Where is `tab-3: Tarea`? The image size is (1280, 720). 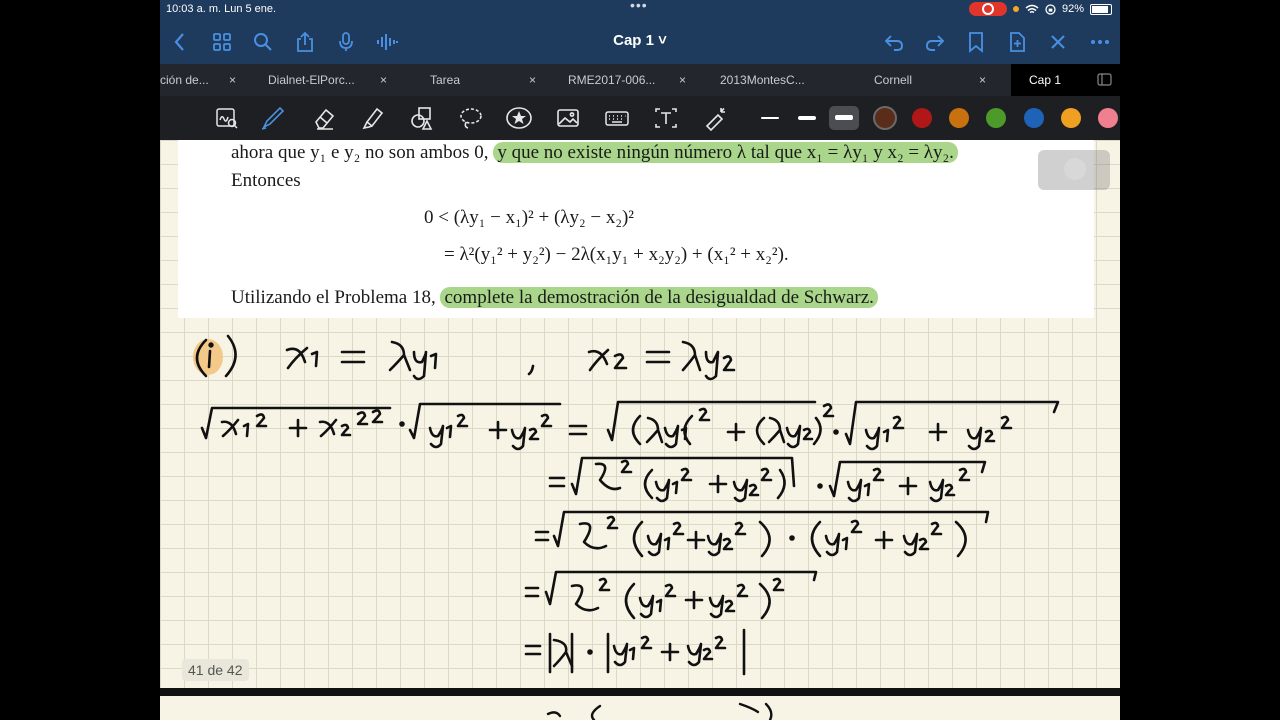 tab-3: Tarea is located at coordinates (460, 80).